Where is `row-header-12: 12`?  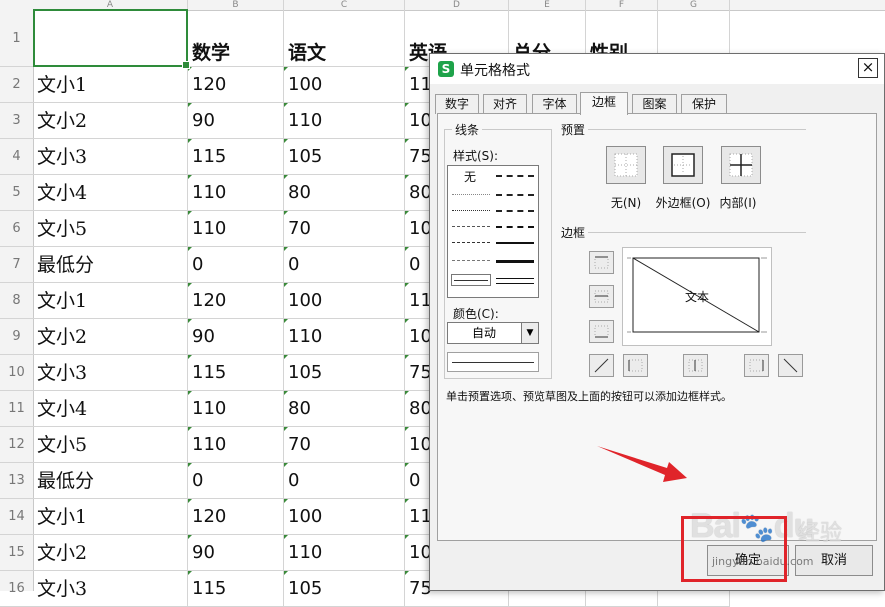 row-header-12: 12 is located at coordinates (16, 445).